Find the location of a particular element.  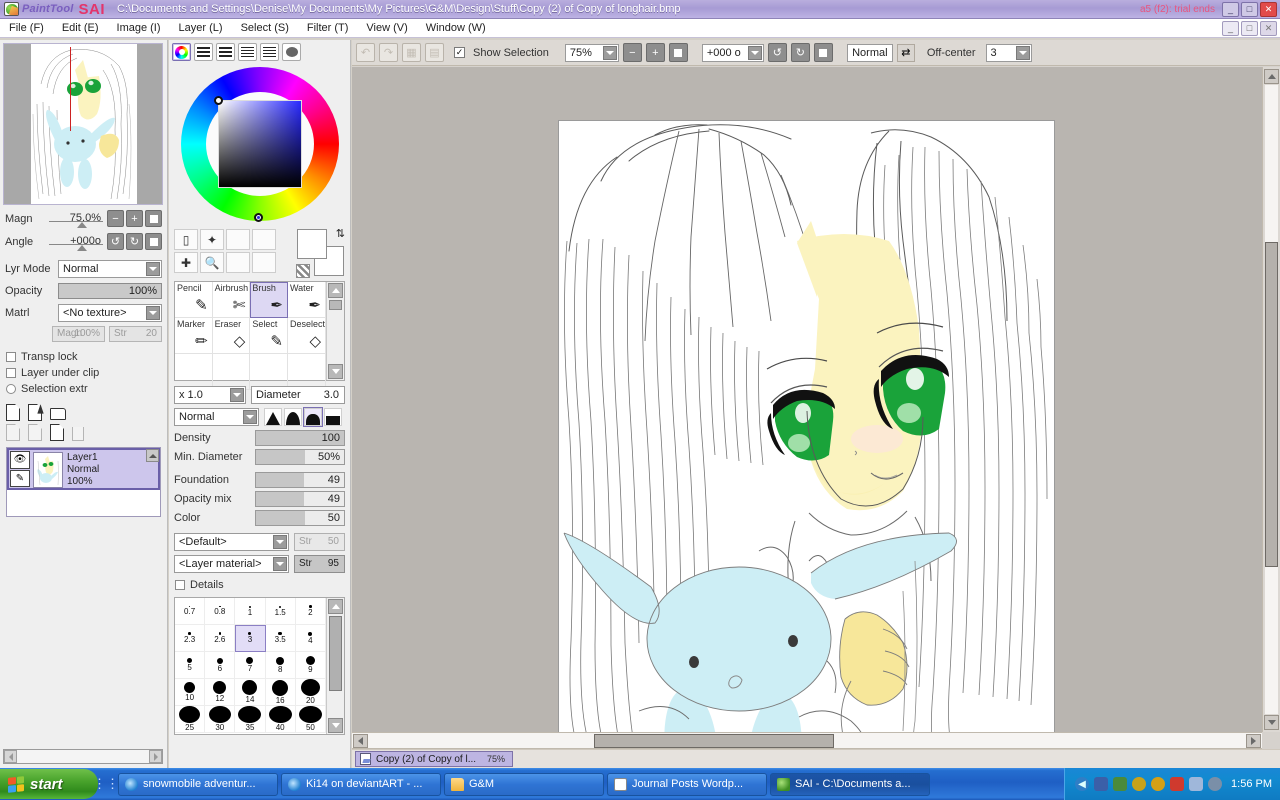

globe-icon is located at coordinates (1139, 784).